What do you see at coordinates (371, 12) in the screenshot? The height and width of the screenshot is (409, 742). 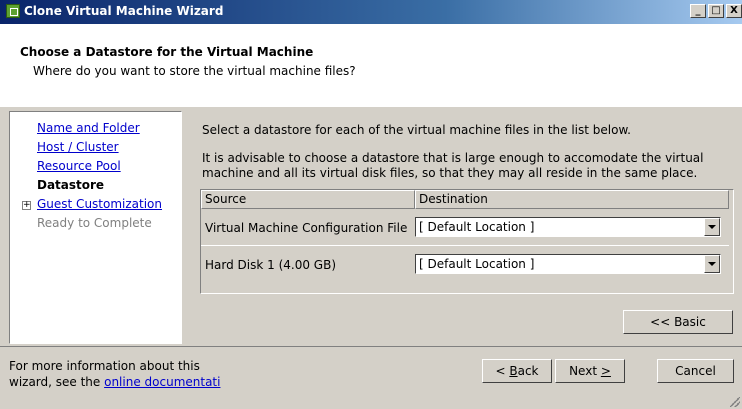 I see `title-bar: Clone Virtual Machine Wizard _ □ X` at bounding box center [371, 12].